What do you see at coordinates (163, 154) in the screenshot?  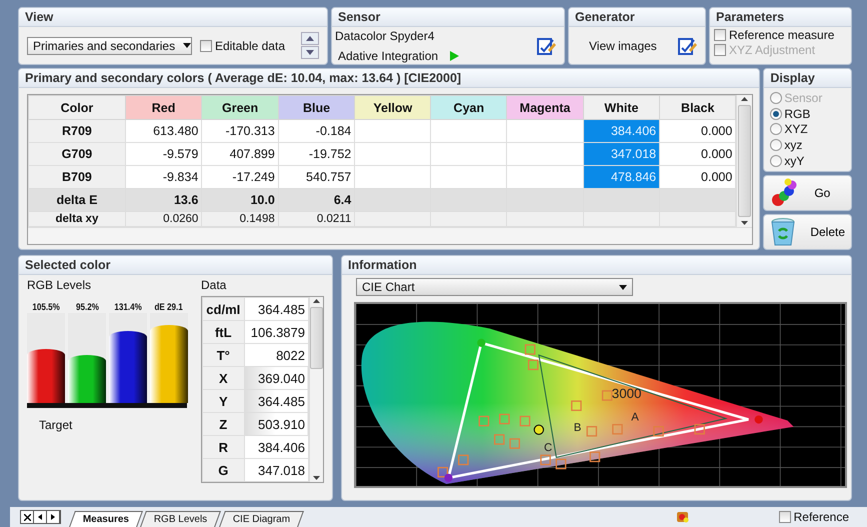 I see `table-cell: -9.579` at bounding box center [163, 154].